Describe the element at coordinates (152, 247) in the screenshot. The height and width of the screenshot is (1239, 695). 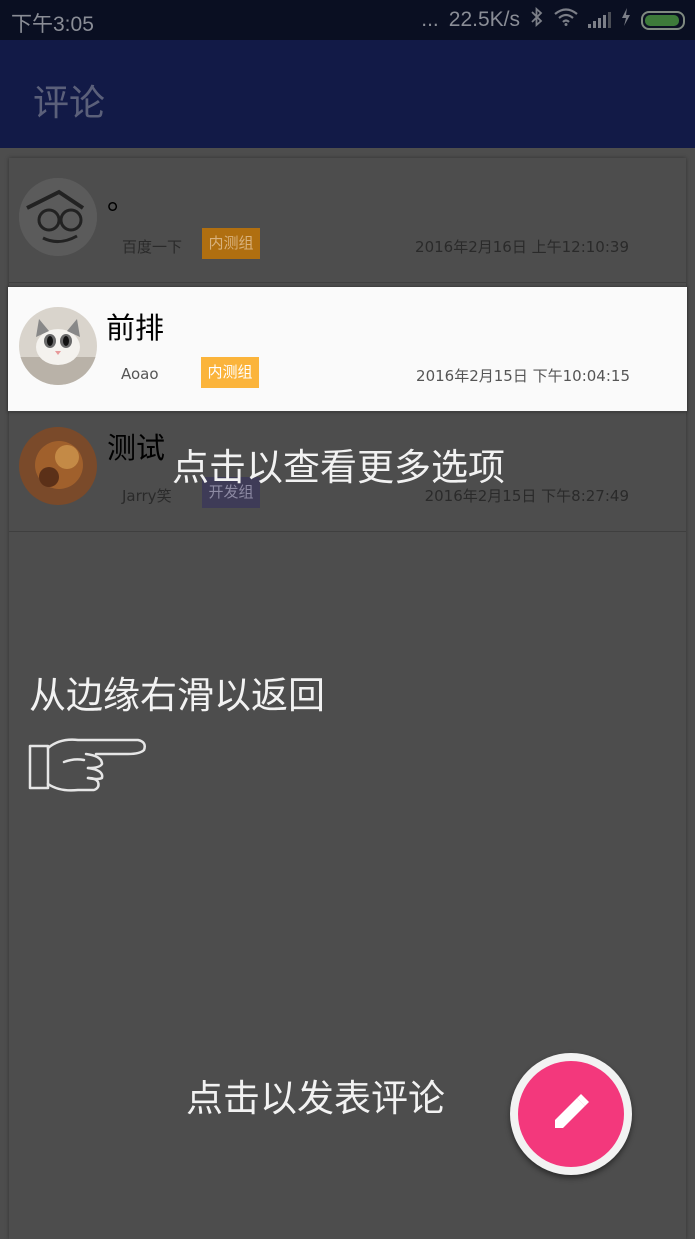
I see `comment-user: 百度一下` at that location.